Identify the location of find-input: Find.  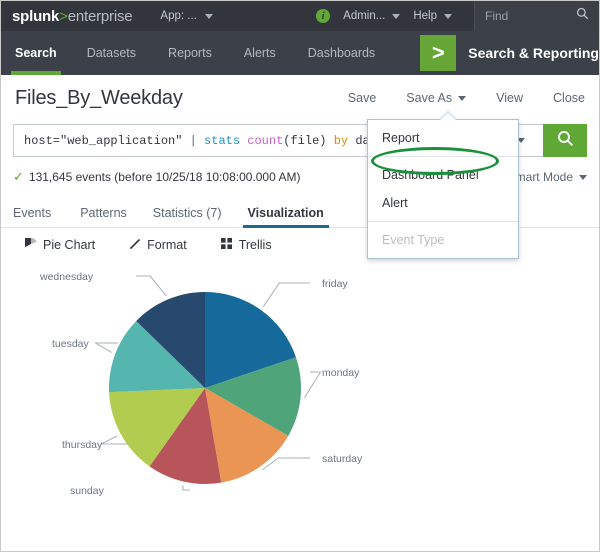
(536, 16).